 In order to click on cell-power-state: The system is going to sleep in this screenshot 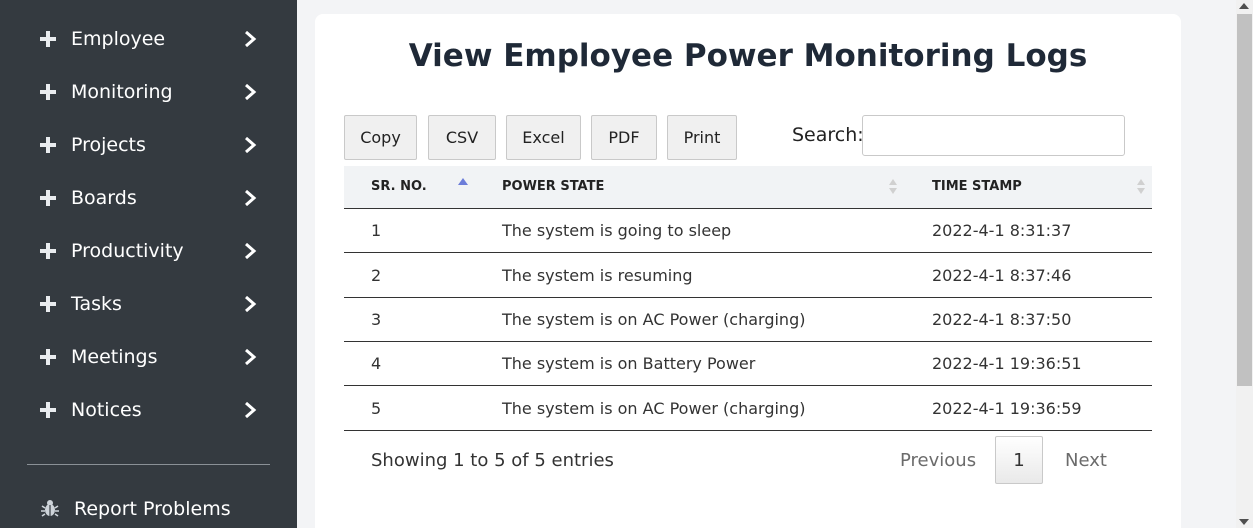, I will do `click(617, 230)`.